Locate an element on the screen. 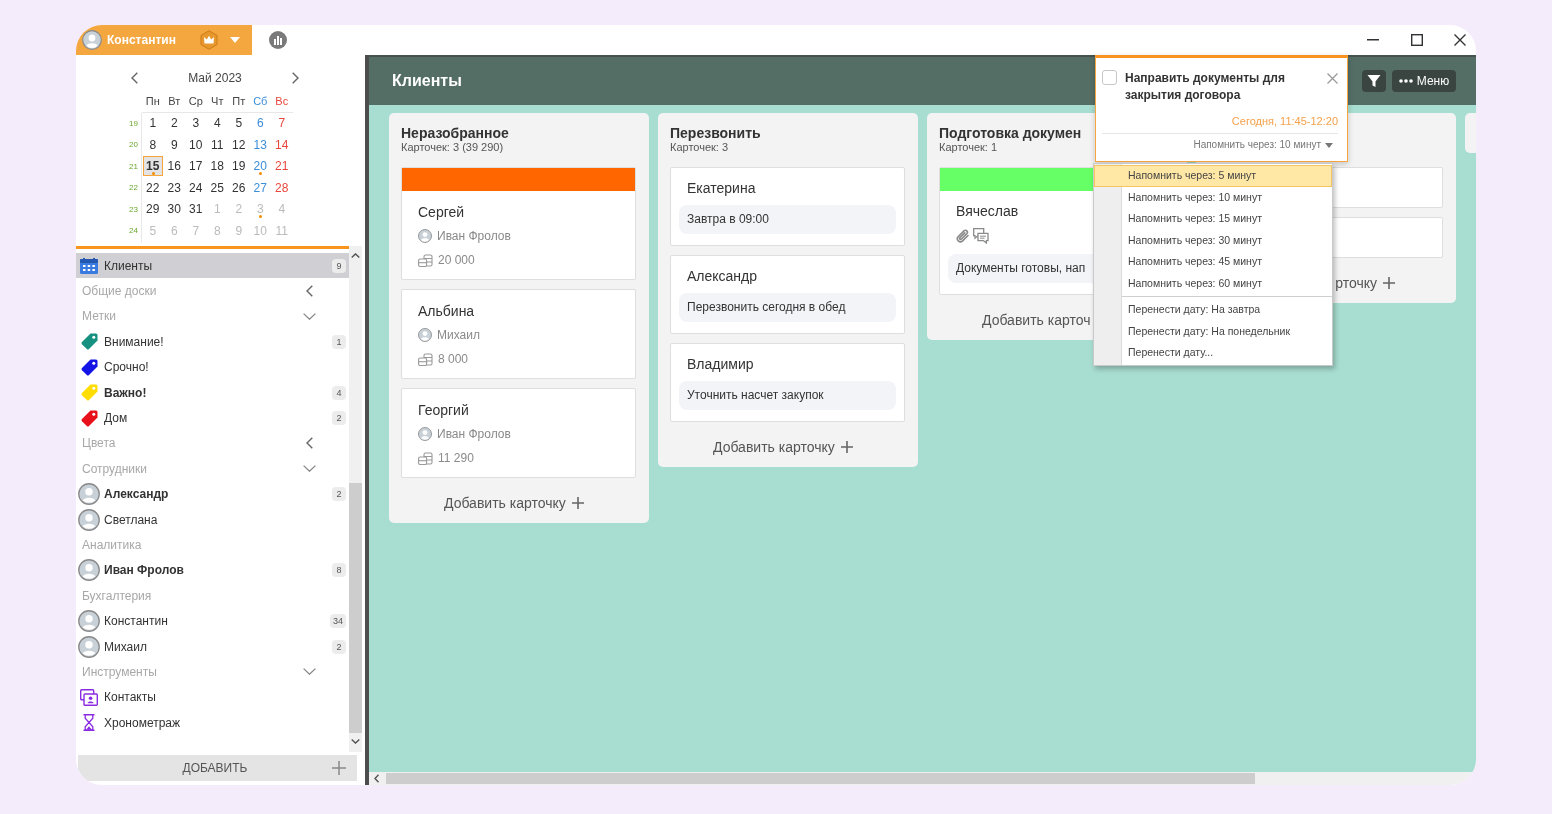 Image resolution: width=1552 pixels, height=814 pixels. column-title: Перезвонить is located at coordinates (715, 133).